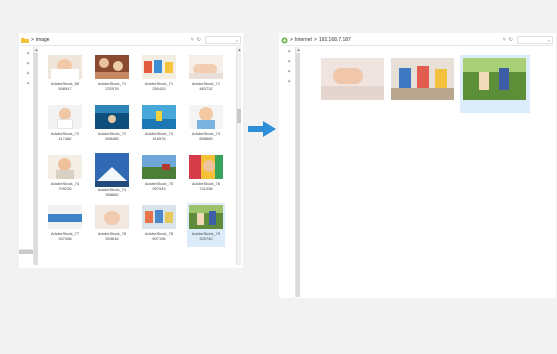  Describe the element at coordinates (422, 79) in the screenshot. I see `children-on-sofa-photo` at that location.